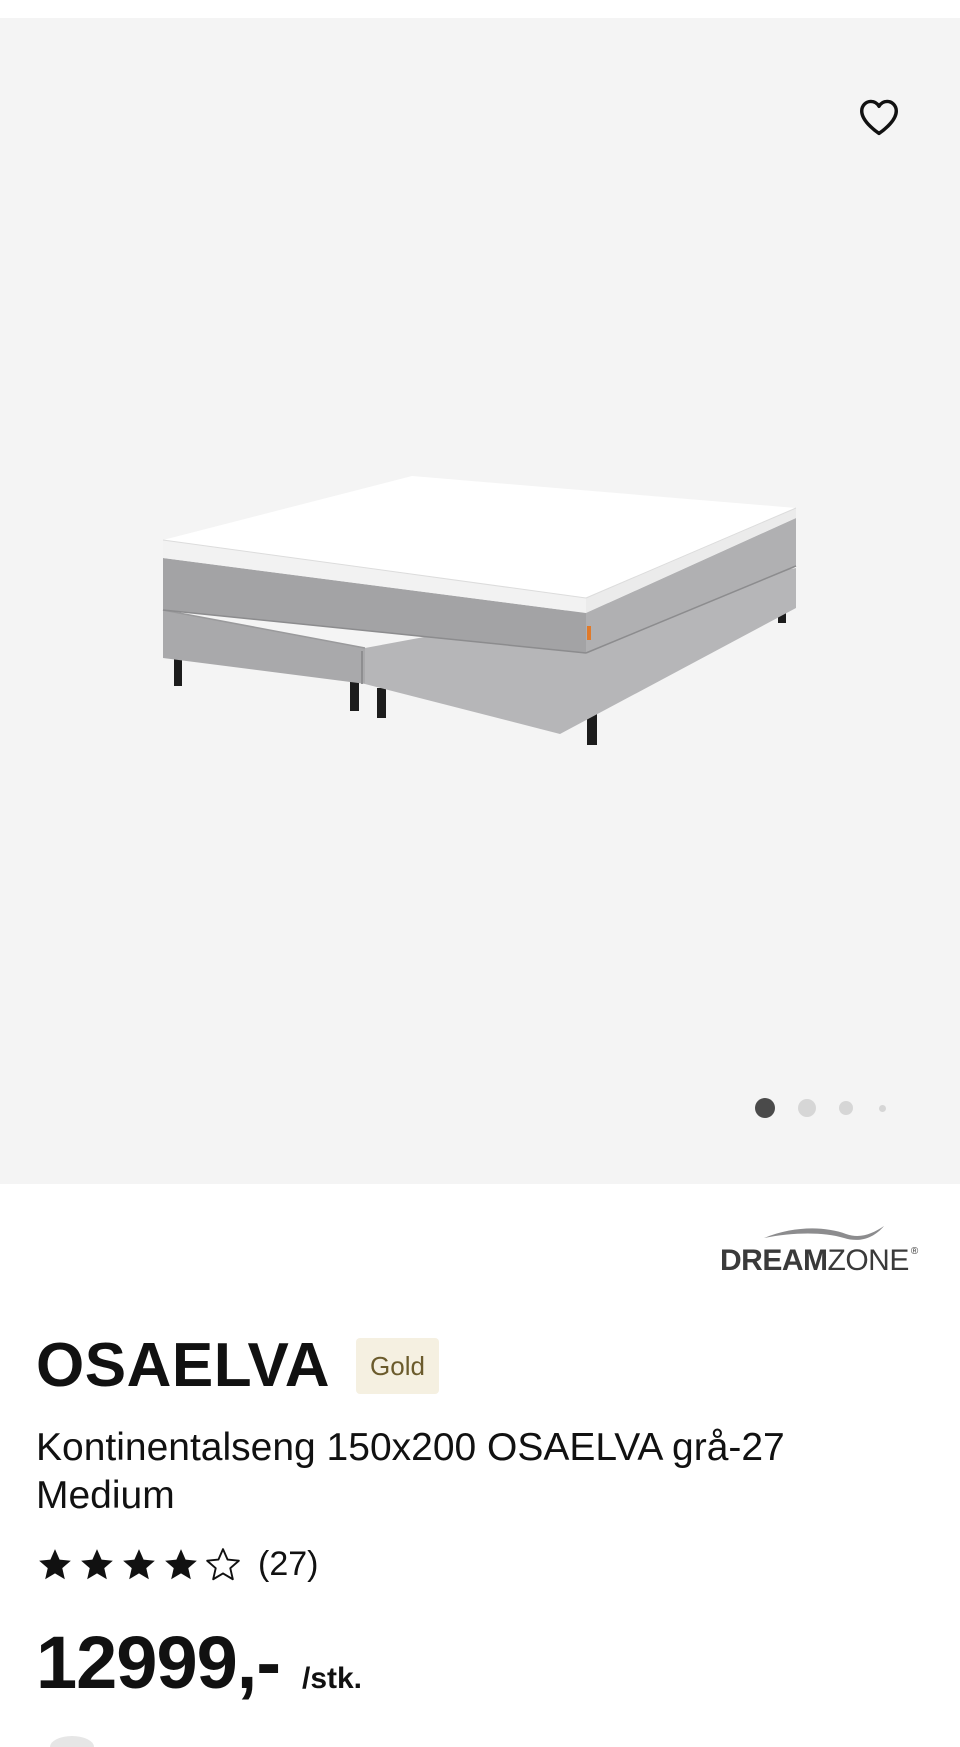 This screenshot has height=1747, width=960. I want to click on price-row: 12999,- /stk., so click(199, 1662).